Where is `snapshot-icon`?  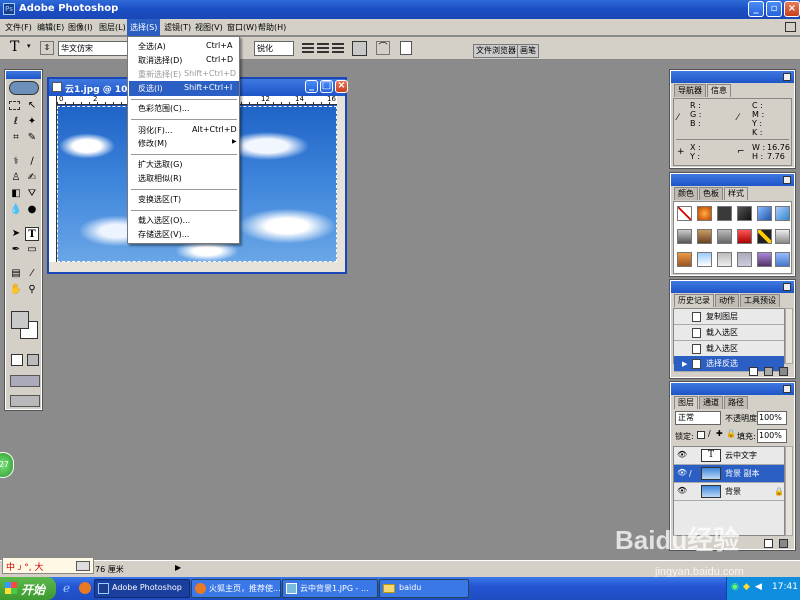
snapshot-icon is located at coordinates (768, 371).